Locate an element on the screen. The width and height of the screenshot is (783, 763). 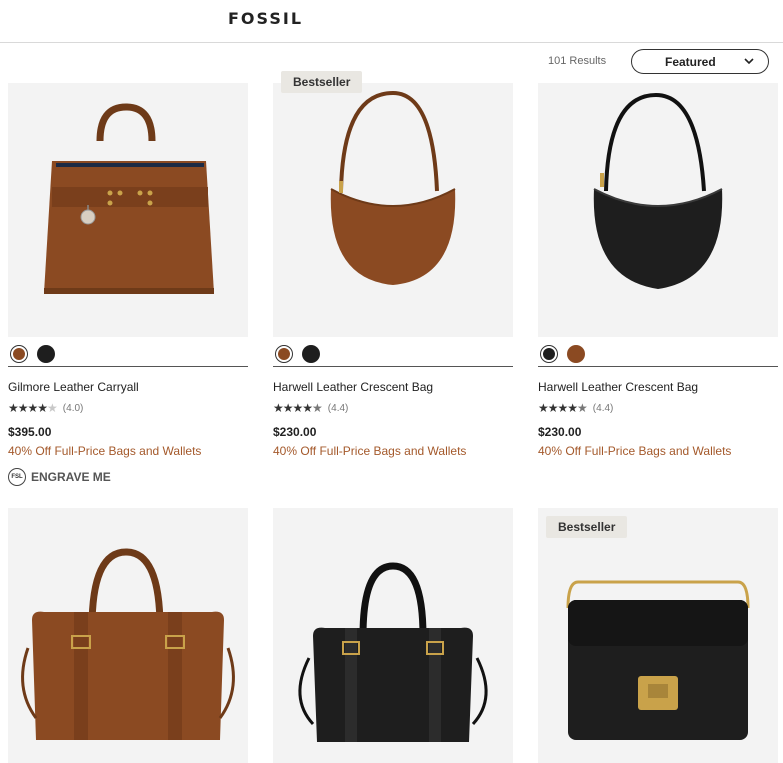
product-name: Gilmore Leather Carryall is located at coordinates (73, 387).